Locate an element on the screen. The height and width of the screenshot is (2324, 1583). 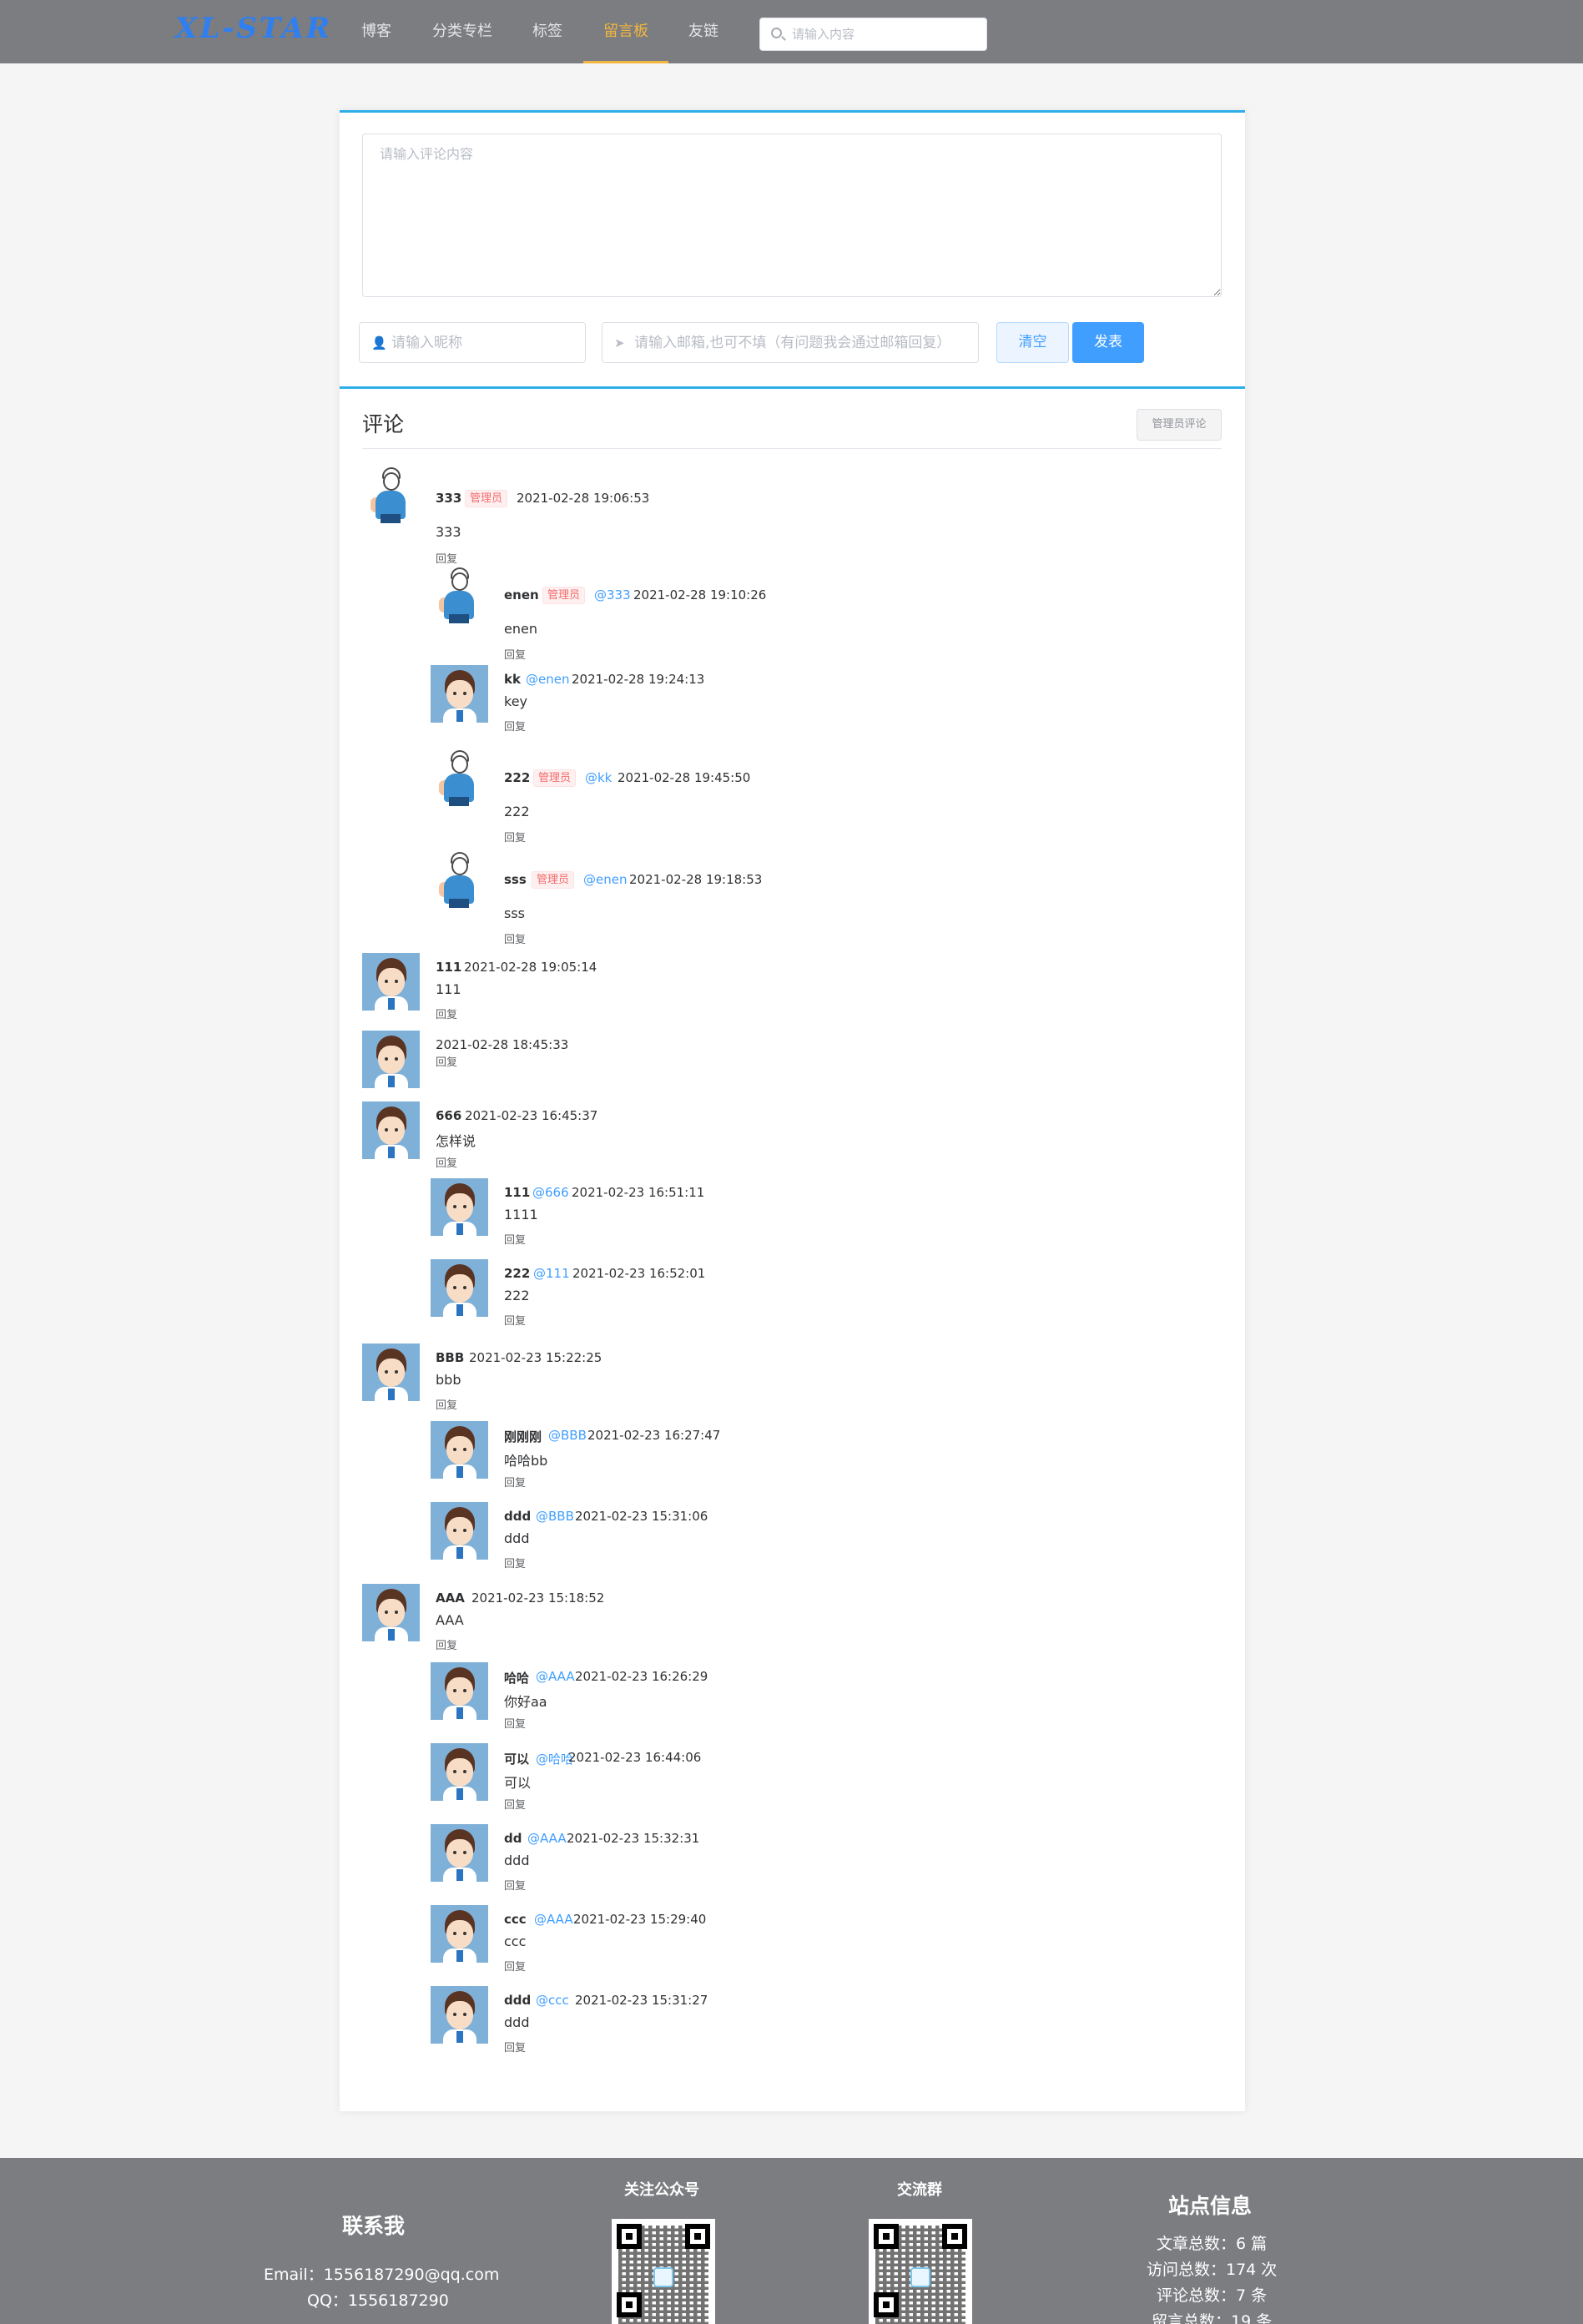
reply-to-mention: @ccc is located at coordinates (552, 2000).